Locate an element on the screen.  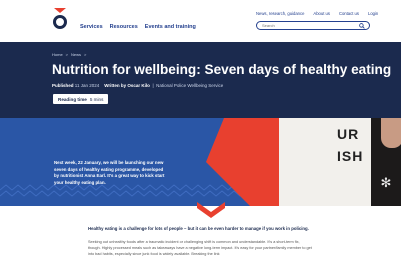
breadcrumb-news: News is located at coordinates (76, 54).